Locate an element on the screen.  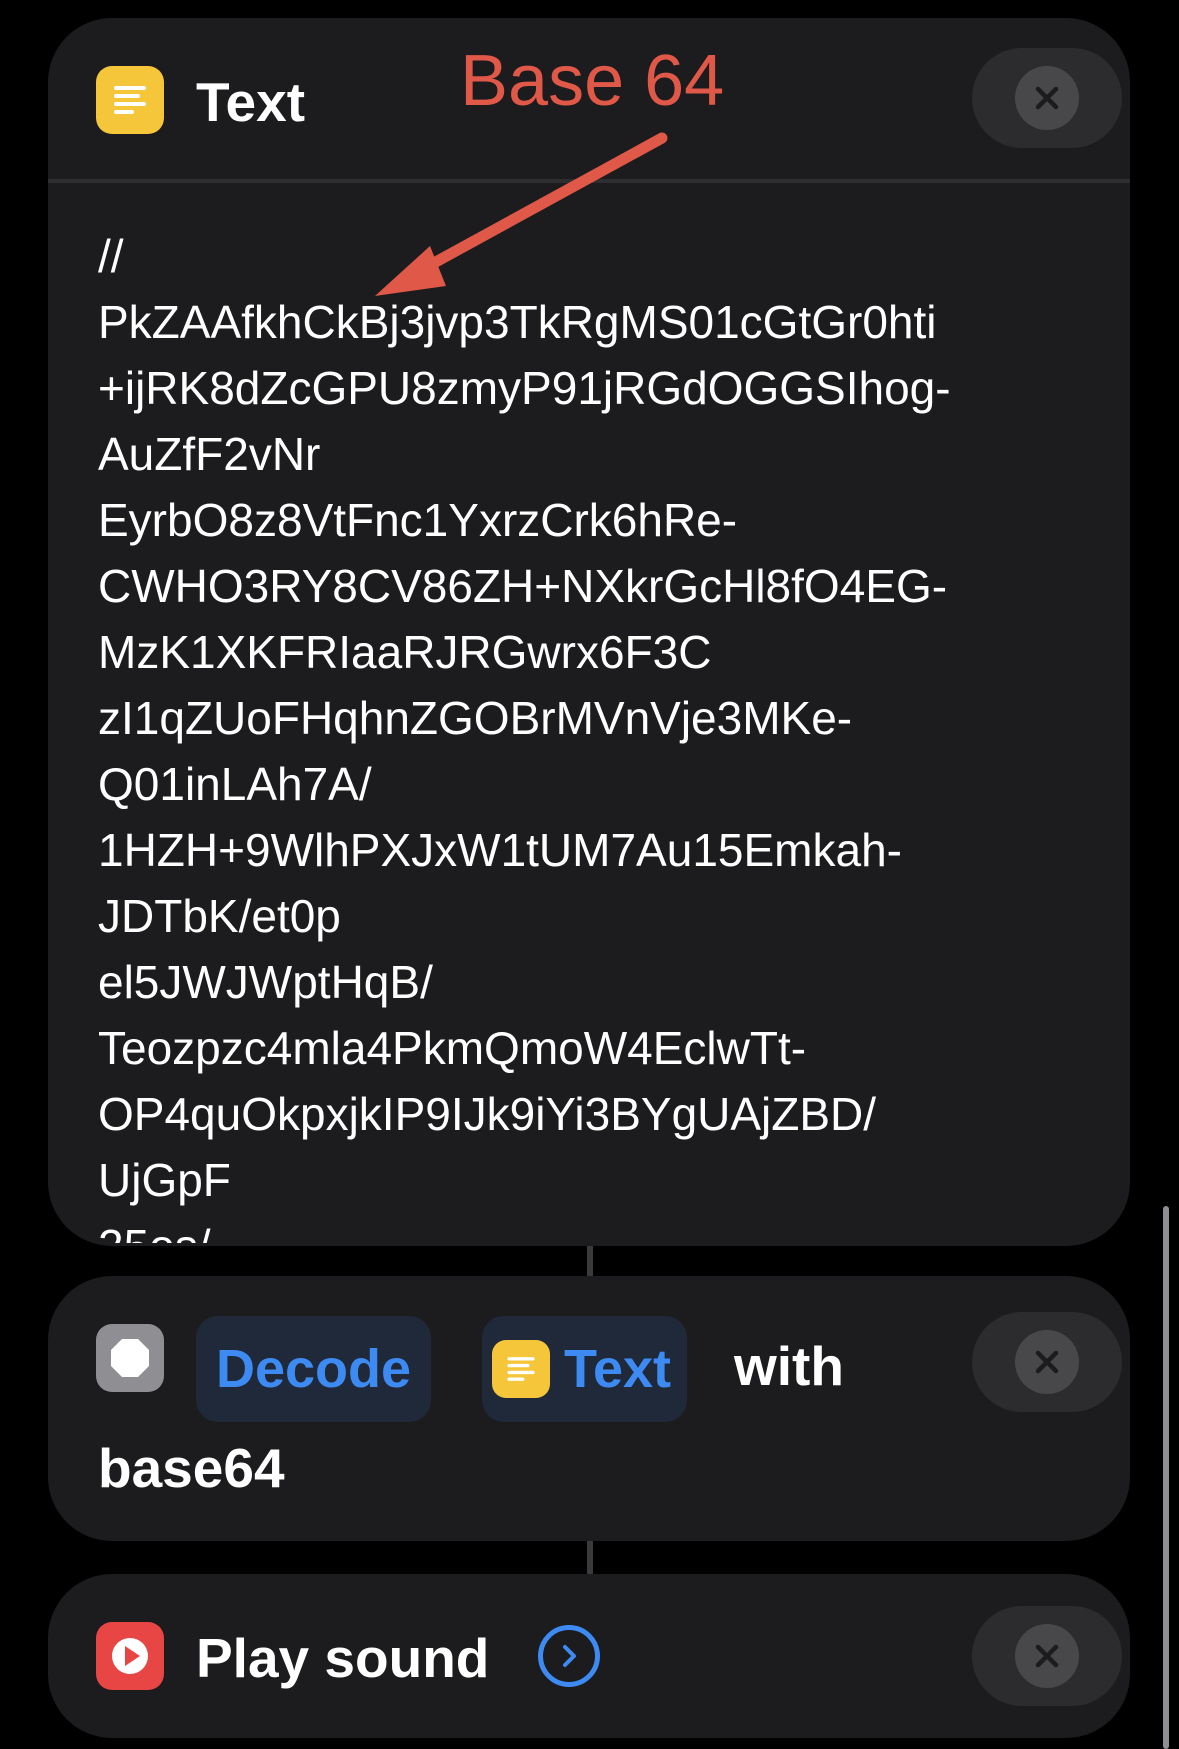
text-lines-icon is located at coordinates (521, 1369).